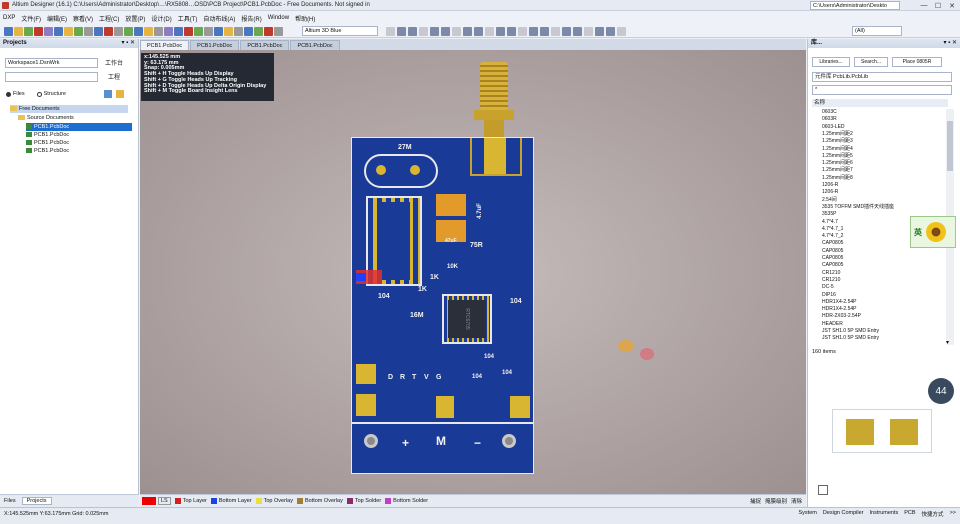  Describe the element at coordinates (933, 514) in the screenshot. I see `status-item-4: 快捷方式` at that location.